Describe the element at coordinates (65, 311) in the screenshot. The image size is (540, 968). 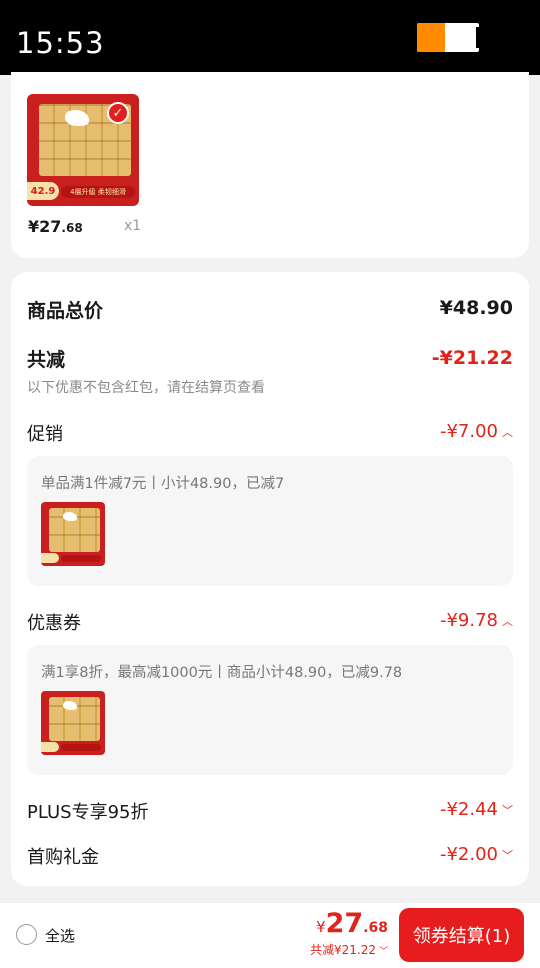
I see `total-label: 商品总价` at that location.